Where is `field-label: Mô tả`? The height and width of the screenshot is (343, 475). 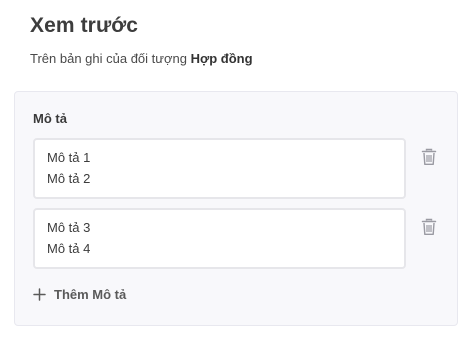
field-label: Mô tả is located at coordinates (50, 118).